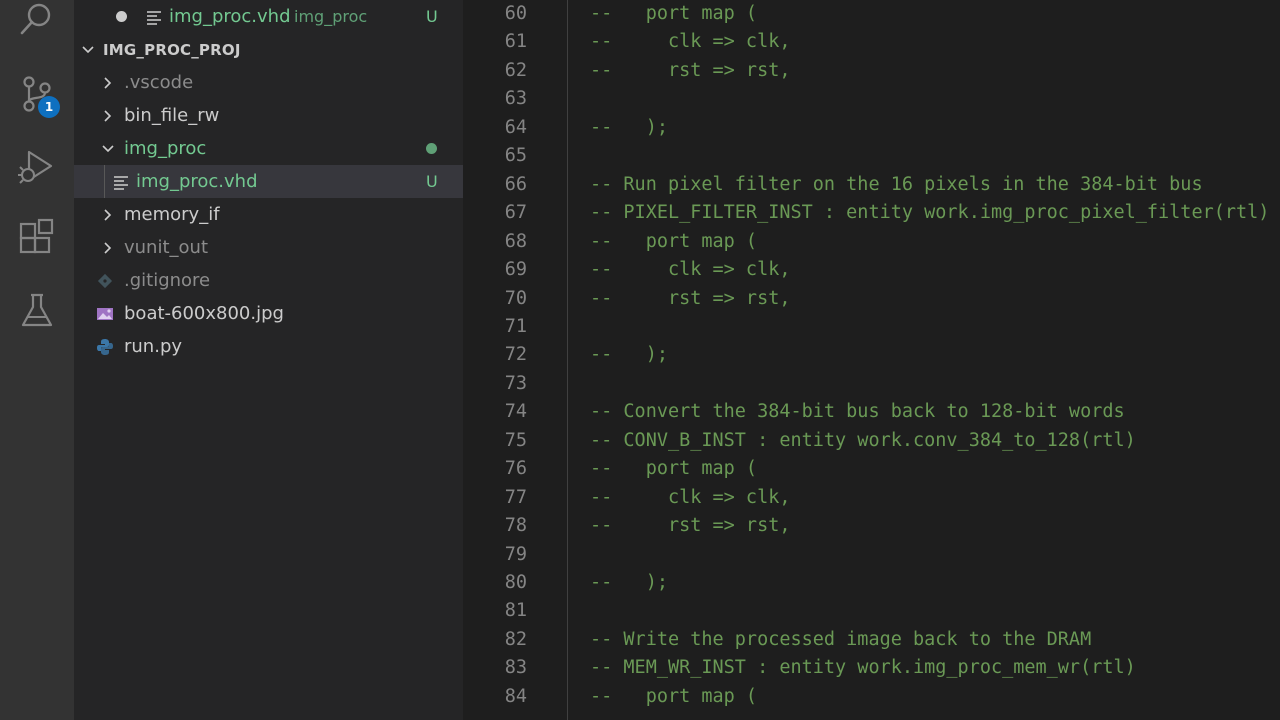  Describe the element at coordinates (871, 159) in the screenshot. I see `code-line: 65` at that location.